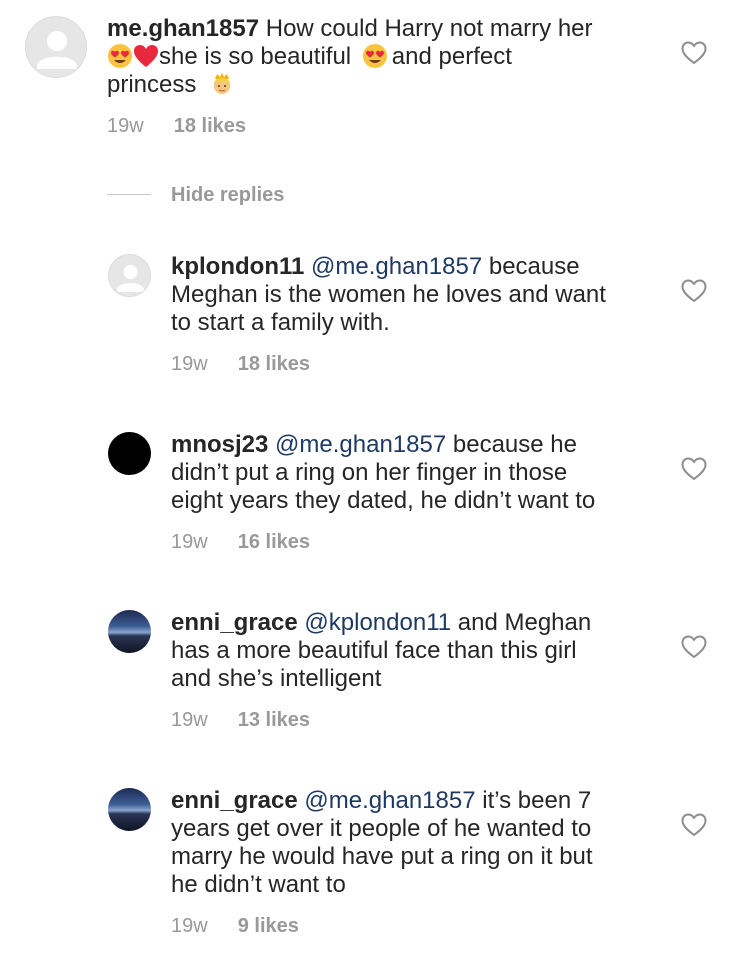  Describe the element at coordinates (235, 926) in the screenshot. I see `reply-meta: 19w 9 likes` at that location.